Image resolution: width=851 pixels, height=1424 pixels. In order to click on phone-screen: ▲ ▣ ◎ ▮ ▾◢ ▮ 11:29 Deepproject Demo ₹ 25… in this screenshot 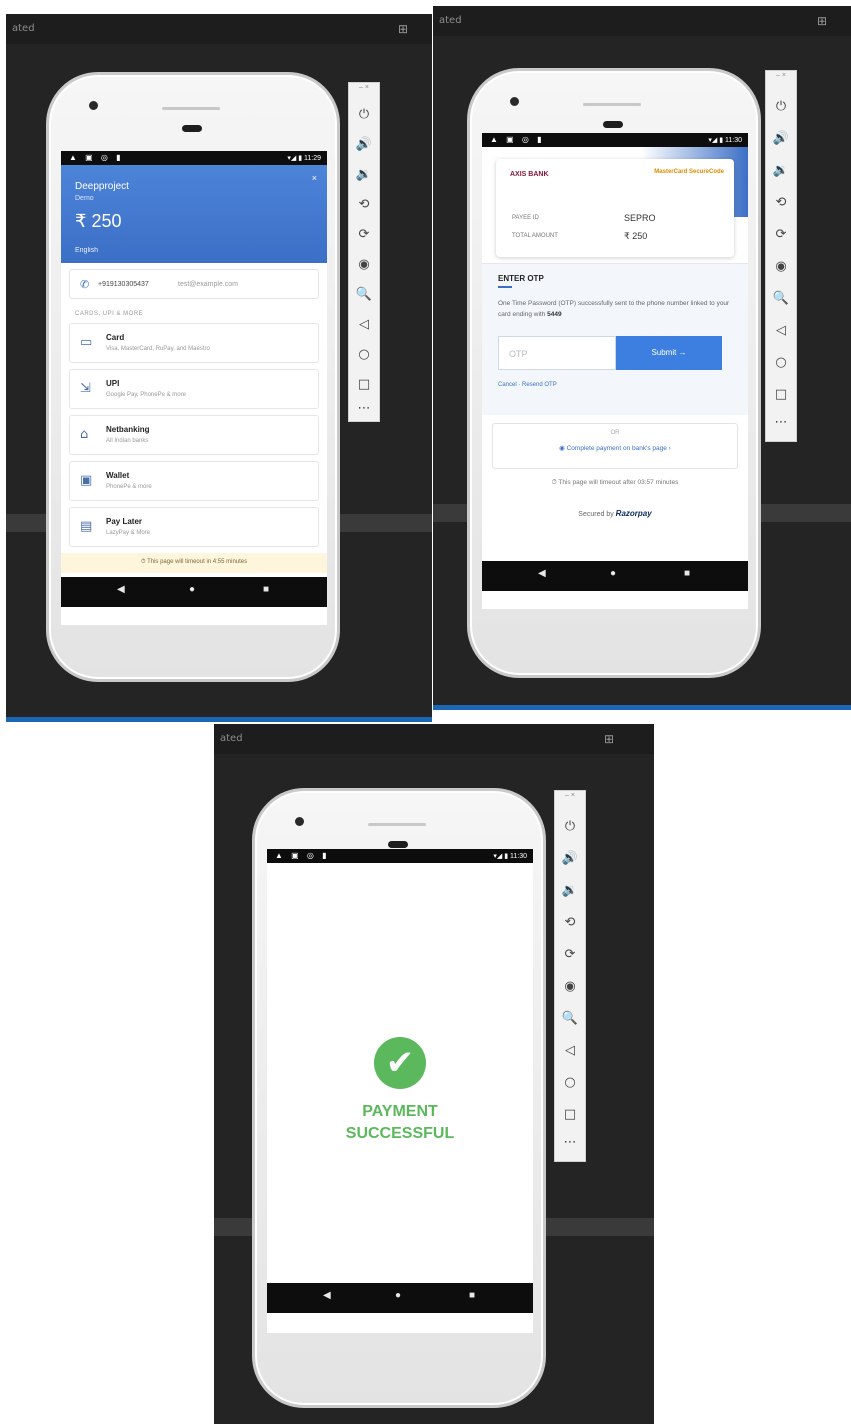, I will do `click(194, 388)`.